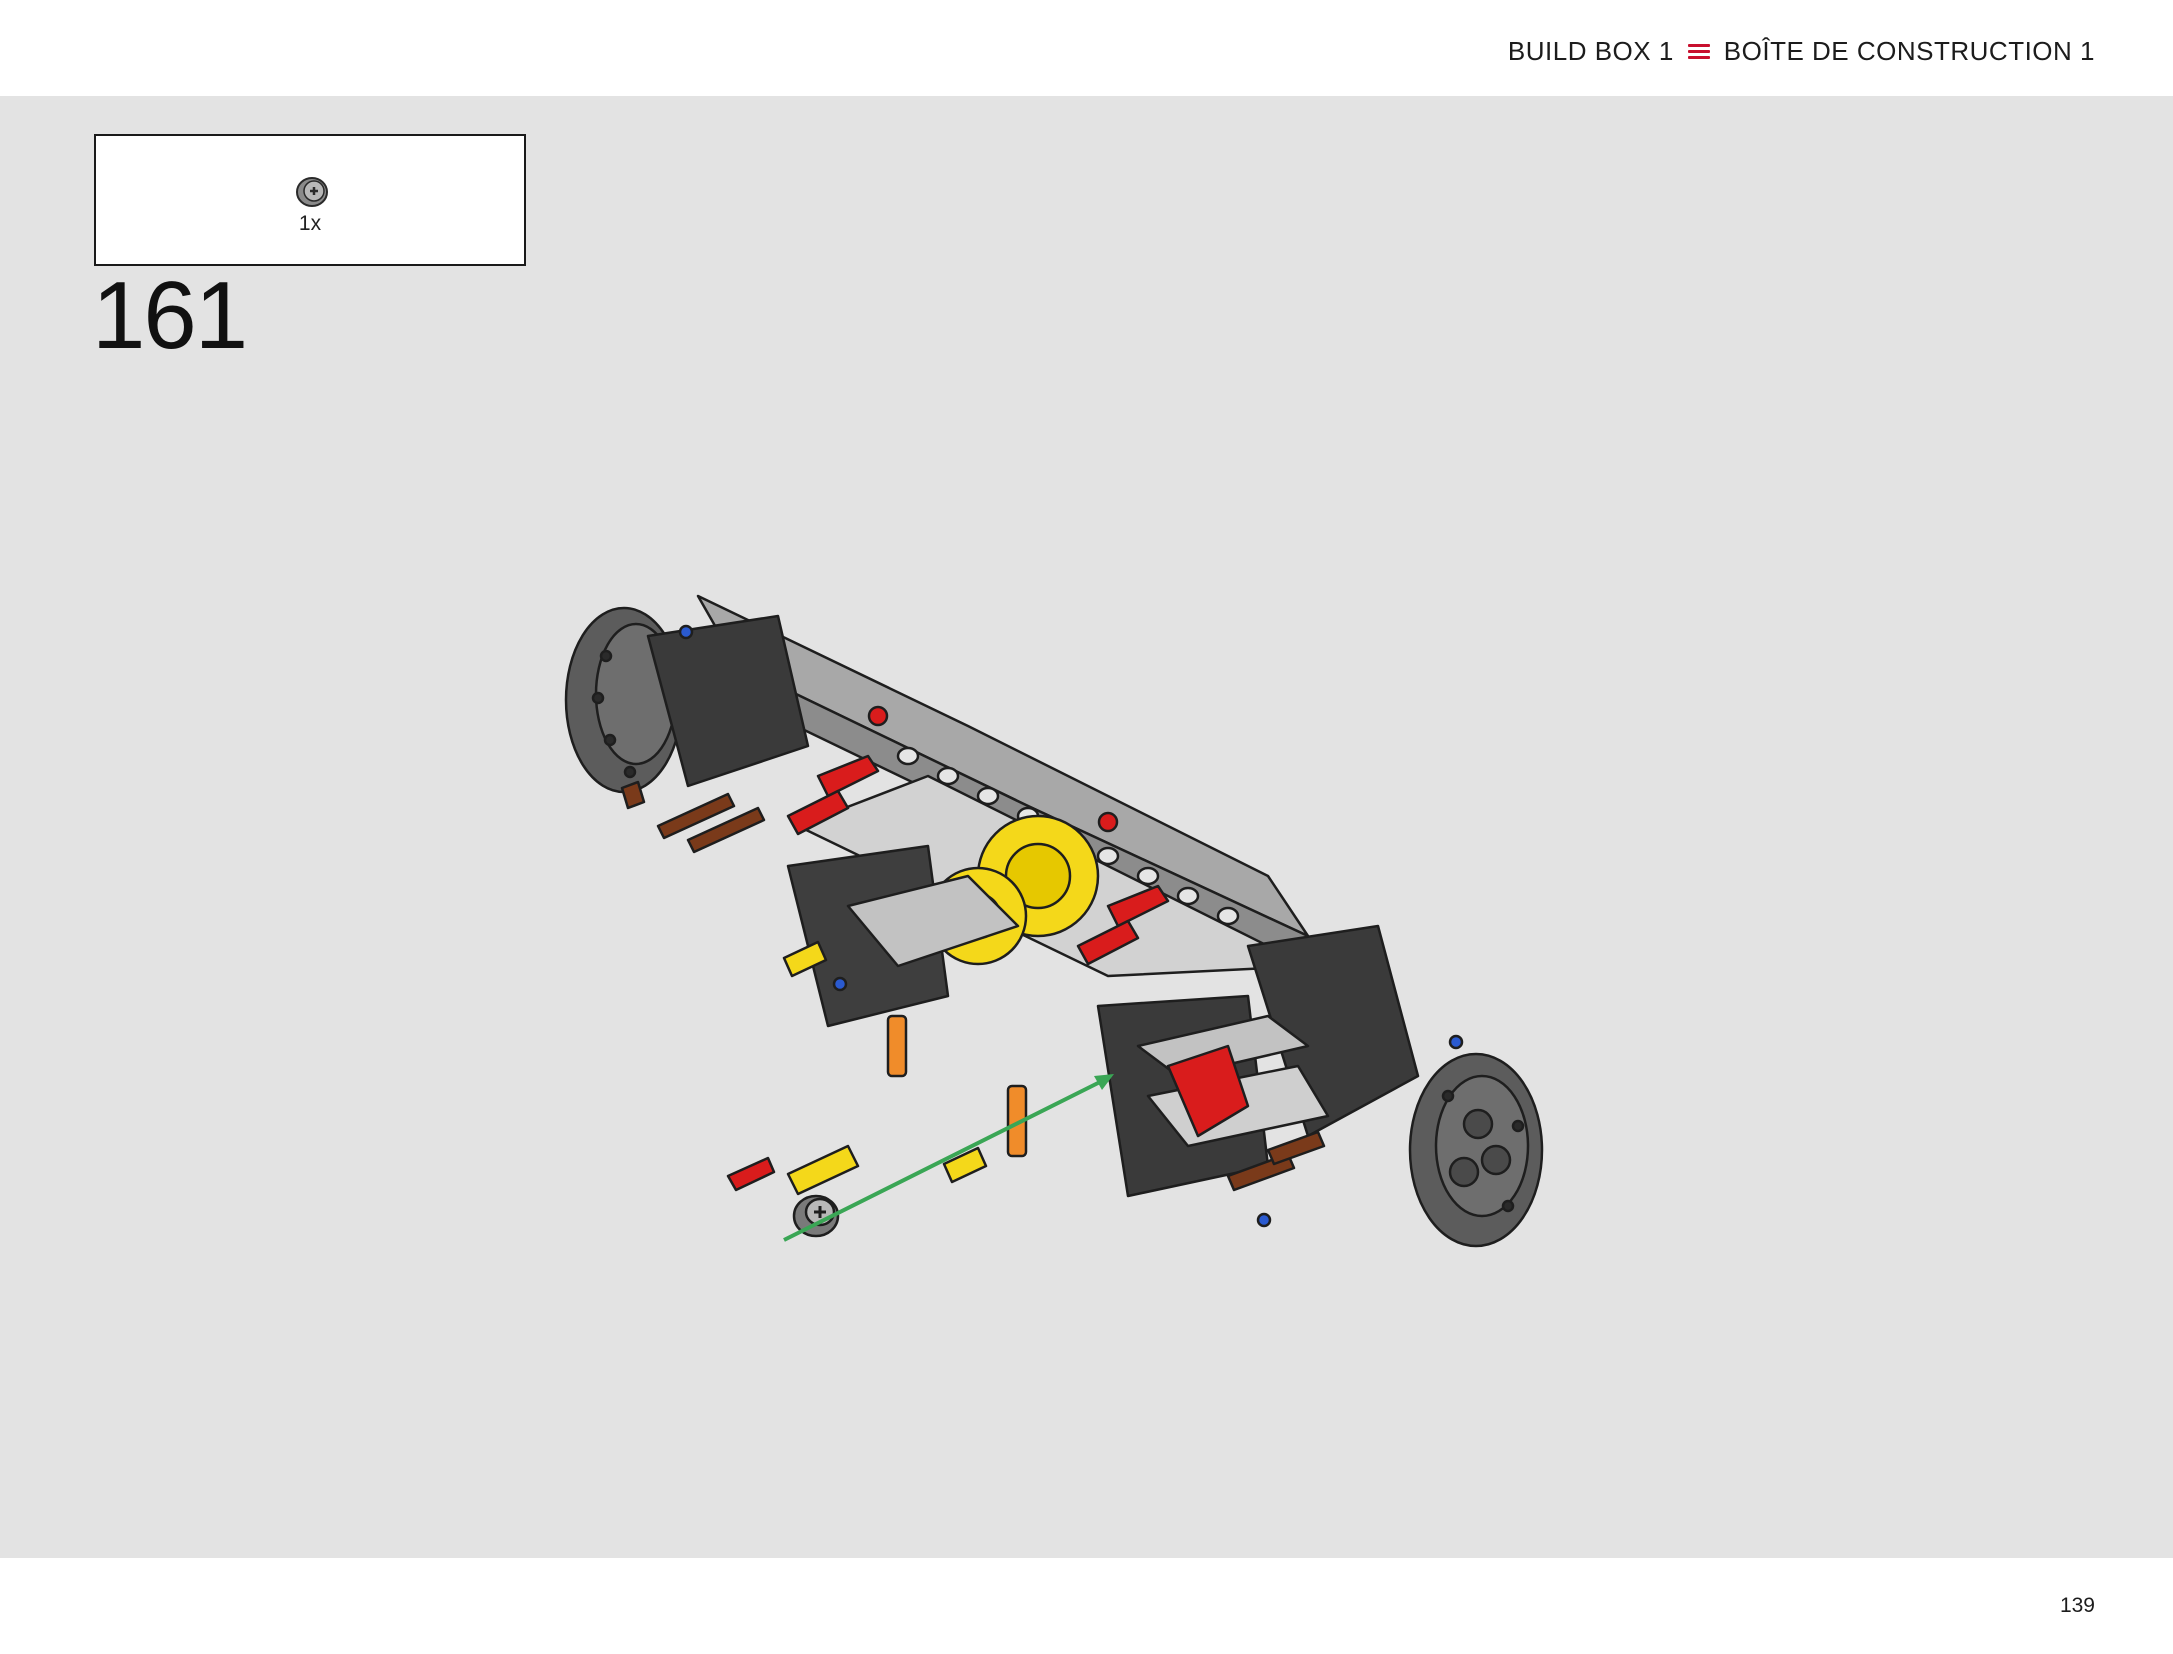  What do you see at coordinates (1698, 51) in the screenshot?
I see `menu-lines-icon` at bounding box center [1698, 51].